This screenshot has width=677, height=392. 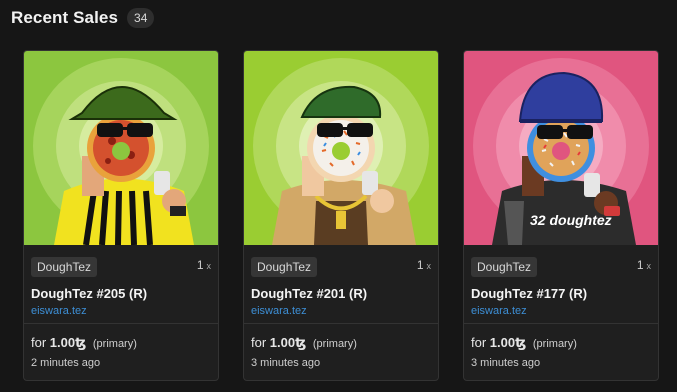 I want to click on nft-artwork-image: 32 doughtez, so click(x=561, y=148).